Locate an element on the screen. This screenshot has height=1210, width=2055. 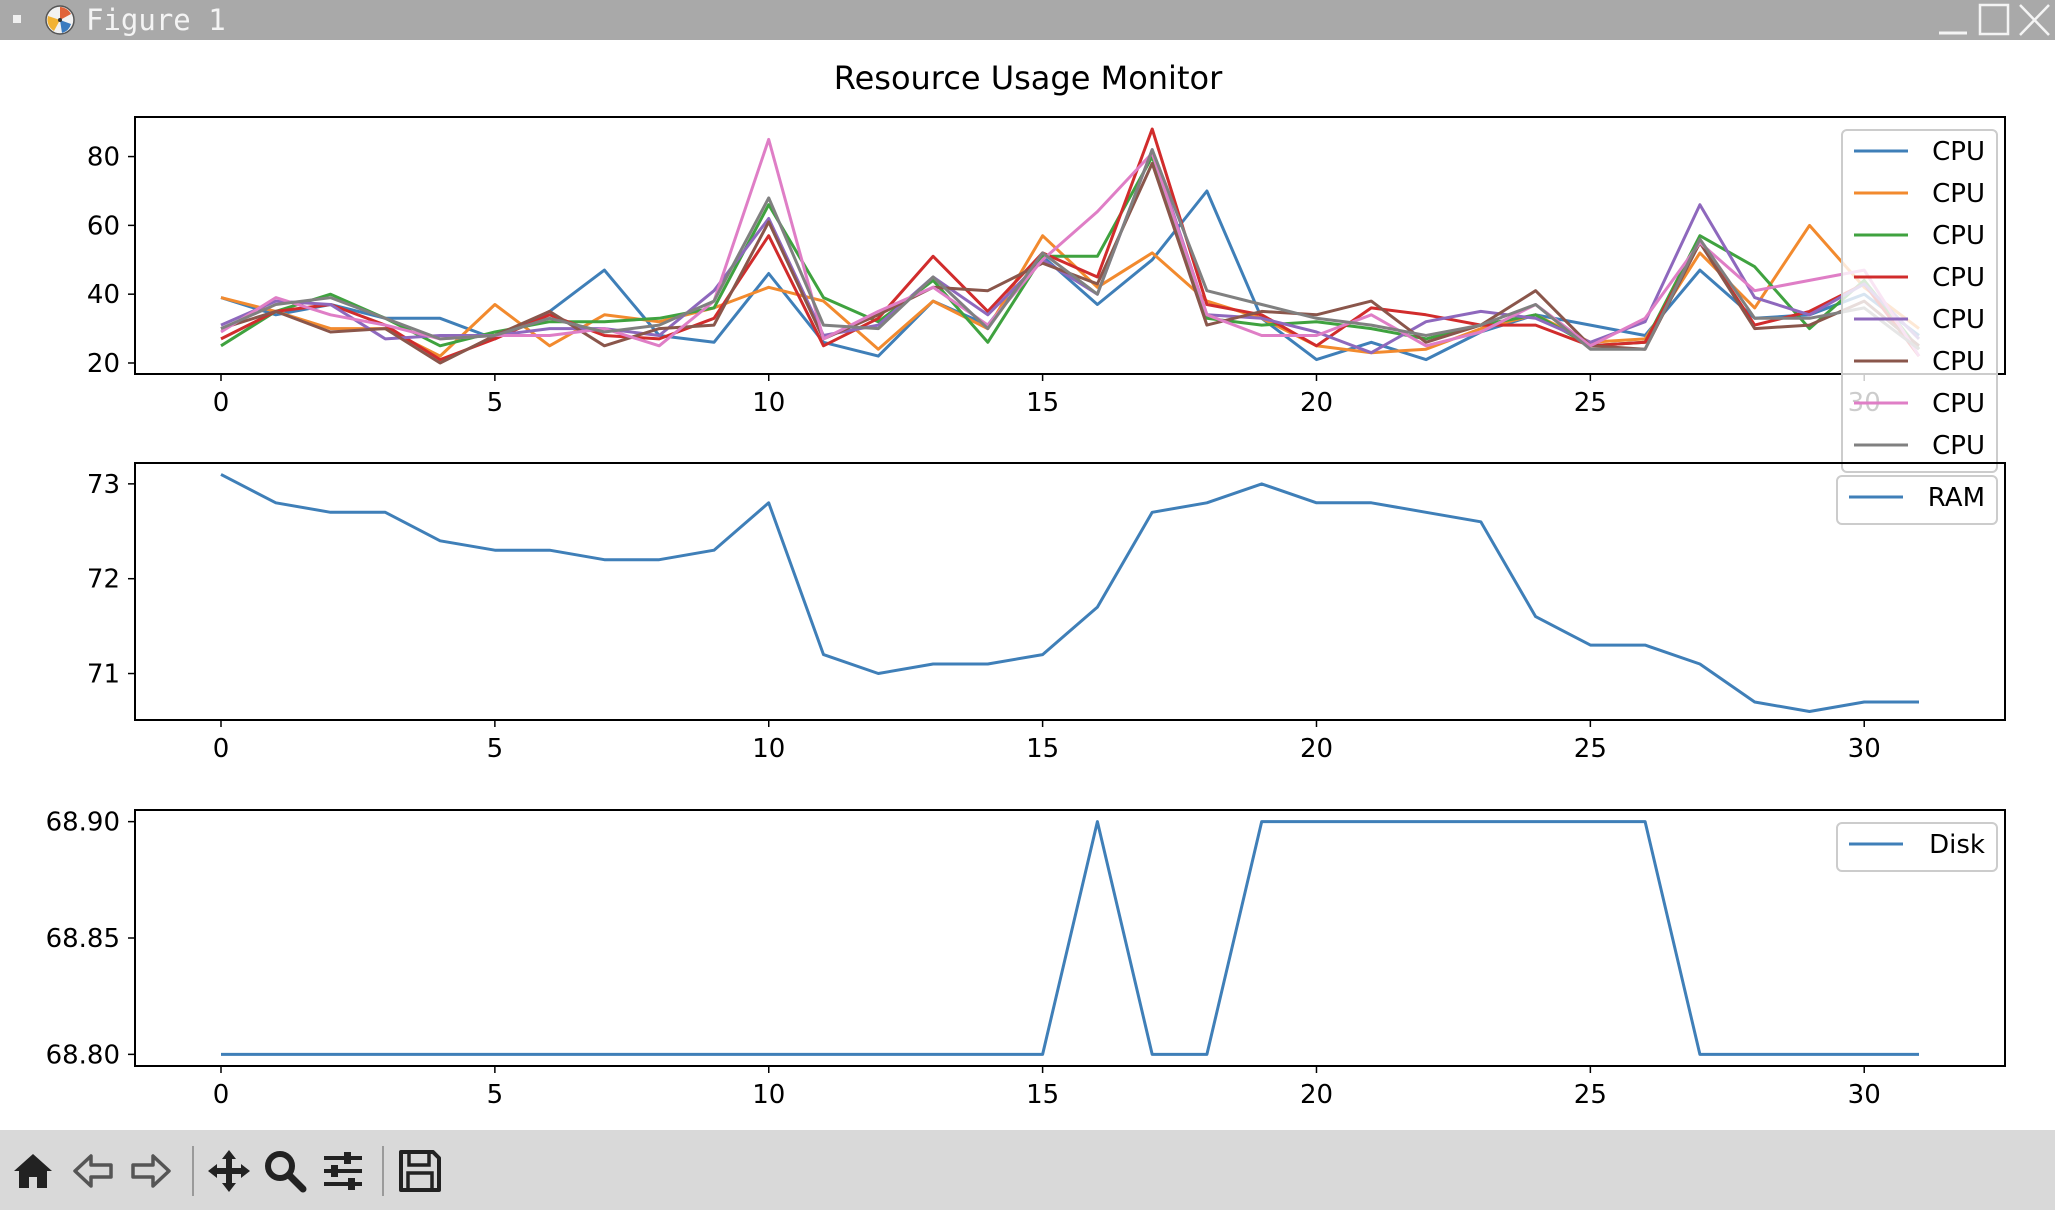
minimize-icon is located at coordinates (1953, 20).